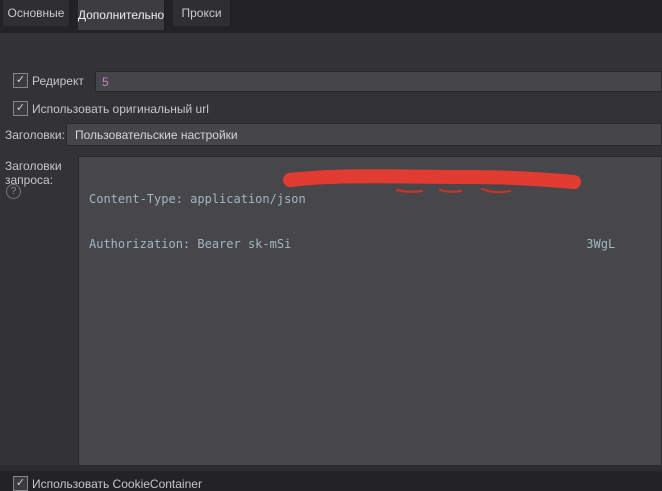 The image size is (662, 491). Describe the element at coordinates (33, 173) in the screenshot. I see `request-headers-label: Заголовки запроса:` at that location.